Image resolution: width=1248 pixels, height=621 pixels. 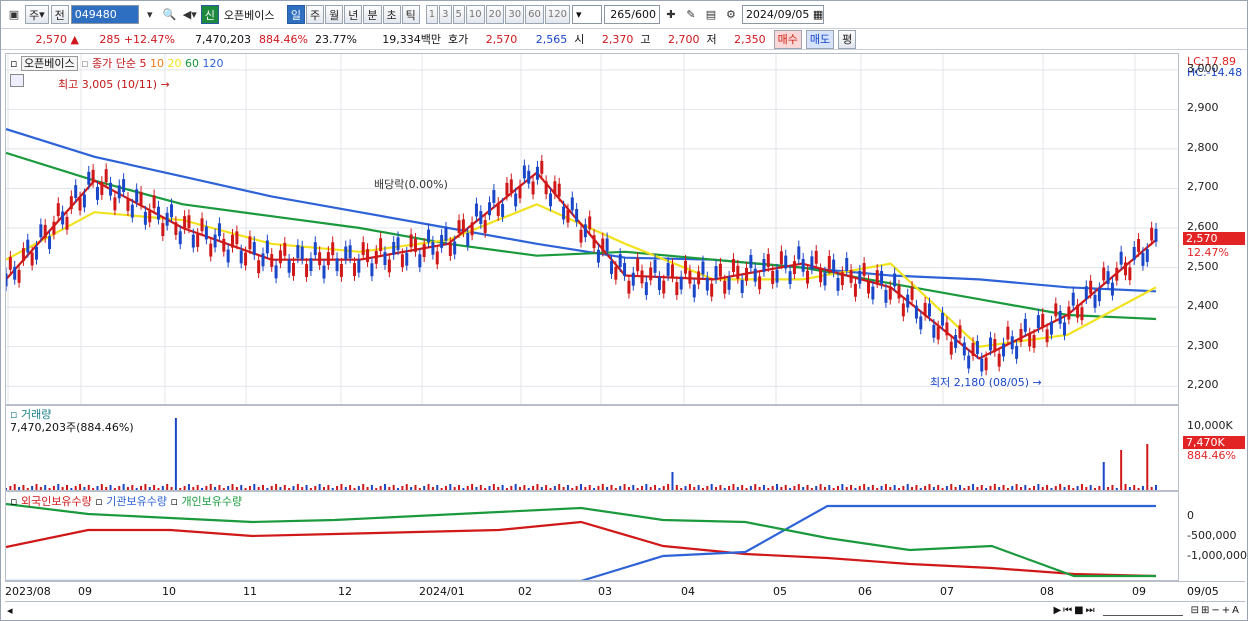 I want to click on legend-stock-name: 오픈베이스, so click(x=49, y=63).